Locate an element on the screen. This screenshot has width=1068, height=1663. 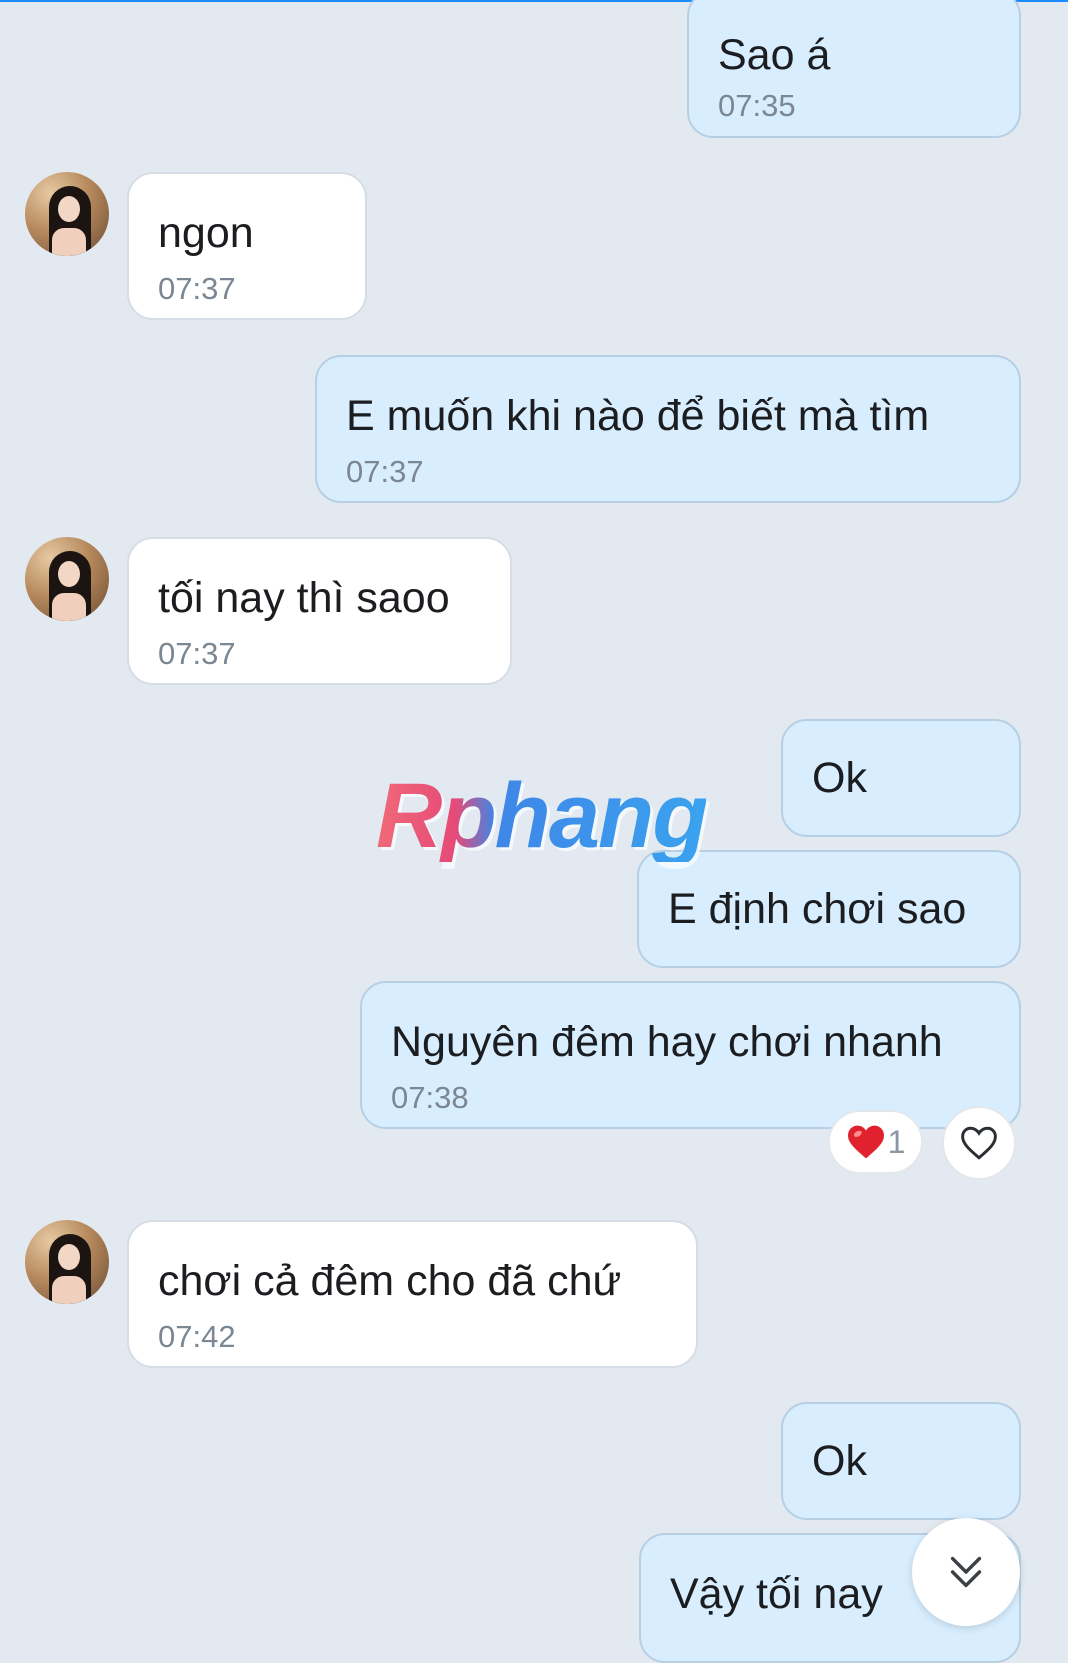
incoming-message: tối nay thì saoo 07:37 is located at coordinates (319, 611).